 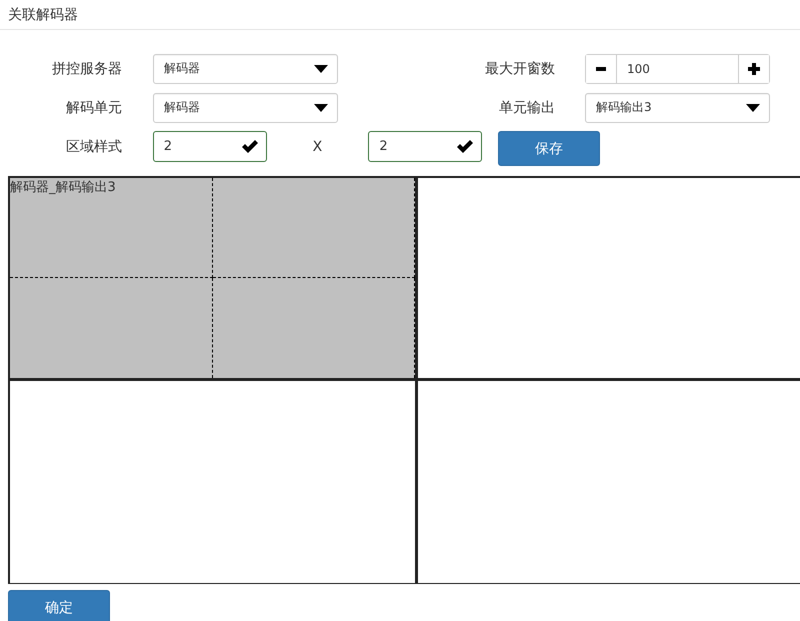 I want to click on field-label: 单元输出, so click(x=526, y=107).